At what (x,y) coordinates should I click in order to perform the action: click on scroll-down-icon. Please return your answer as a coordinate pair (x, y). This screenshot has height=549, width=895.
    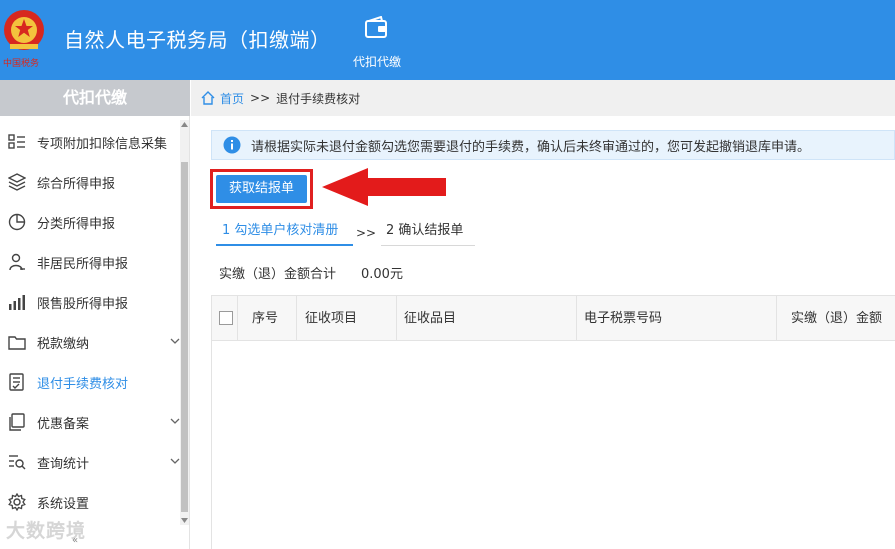
    Looking at the image, I should click on (184, 520).